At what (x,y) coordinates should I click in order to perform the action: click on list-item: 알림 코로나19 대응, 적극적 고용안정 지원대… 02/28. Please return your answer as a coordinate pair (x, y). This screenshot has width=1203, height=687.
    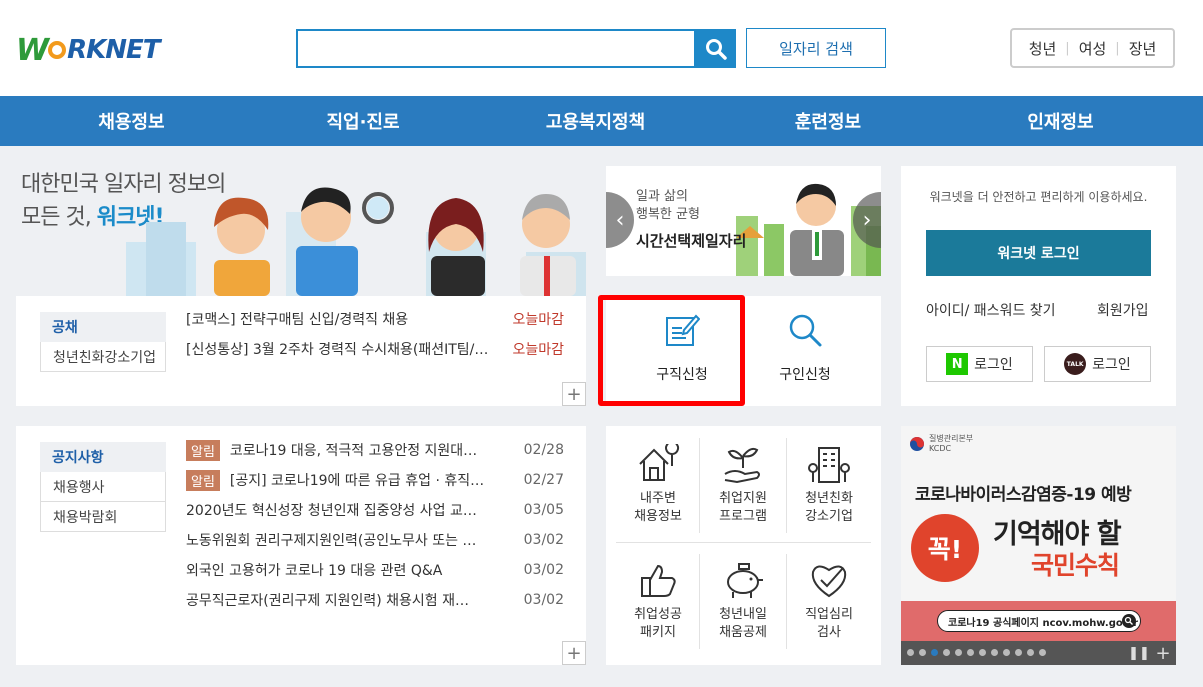
    Looking at the image, I should click on (375, 450).